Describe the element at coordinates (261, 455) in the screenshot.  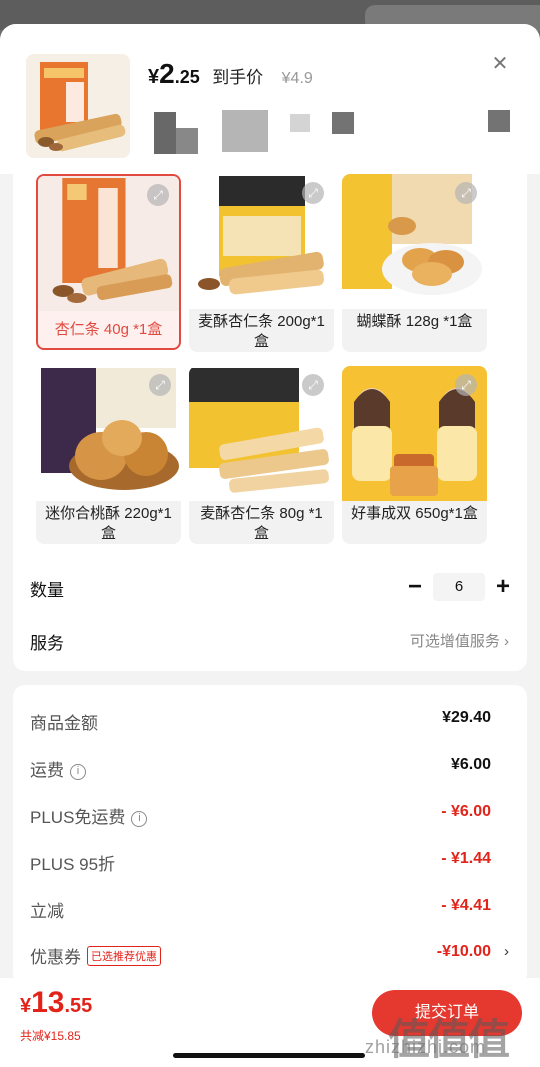
I see `variant-option: ⤢ 麦酥杏仁条 80g *1盒` at that location.